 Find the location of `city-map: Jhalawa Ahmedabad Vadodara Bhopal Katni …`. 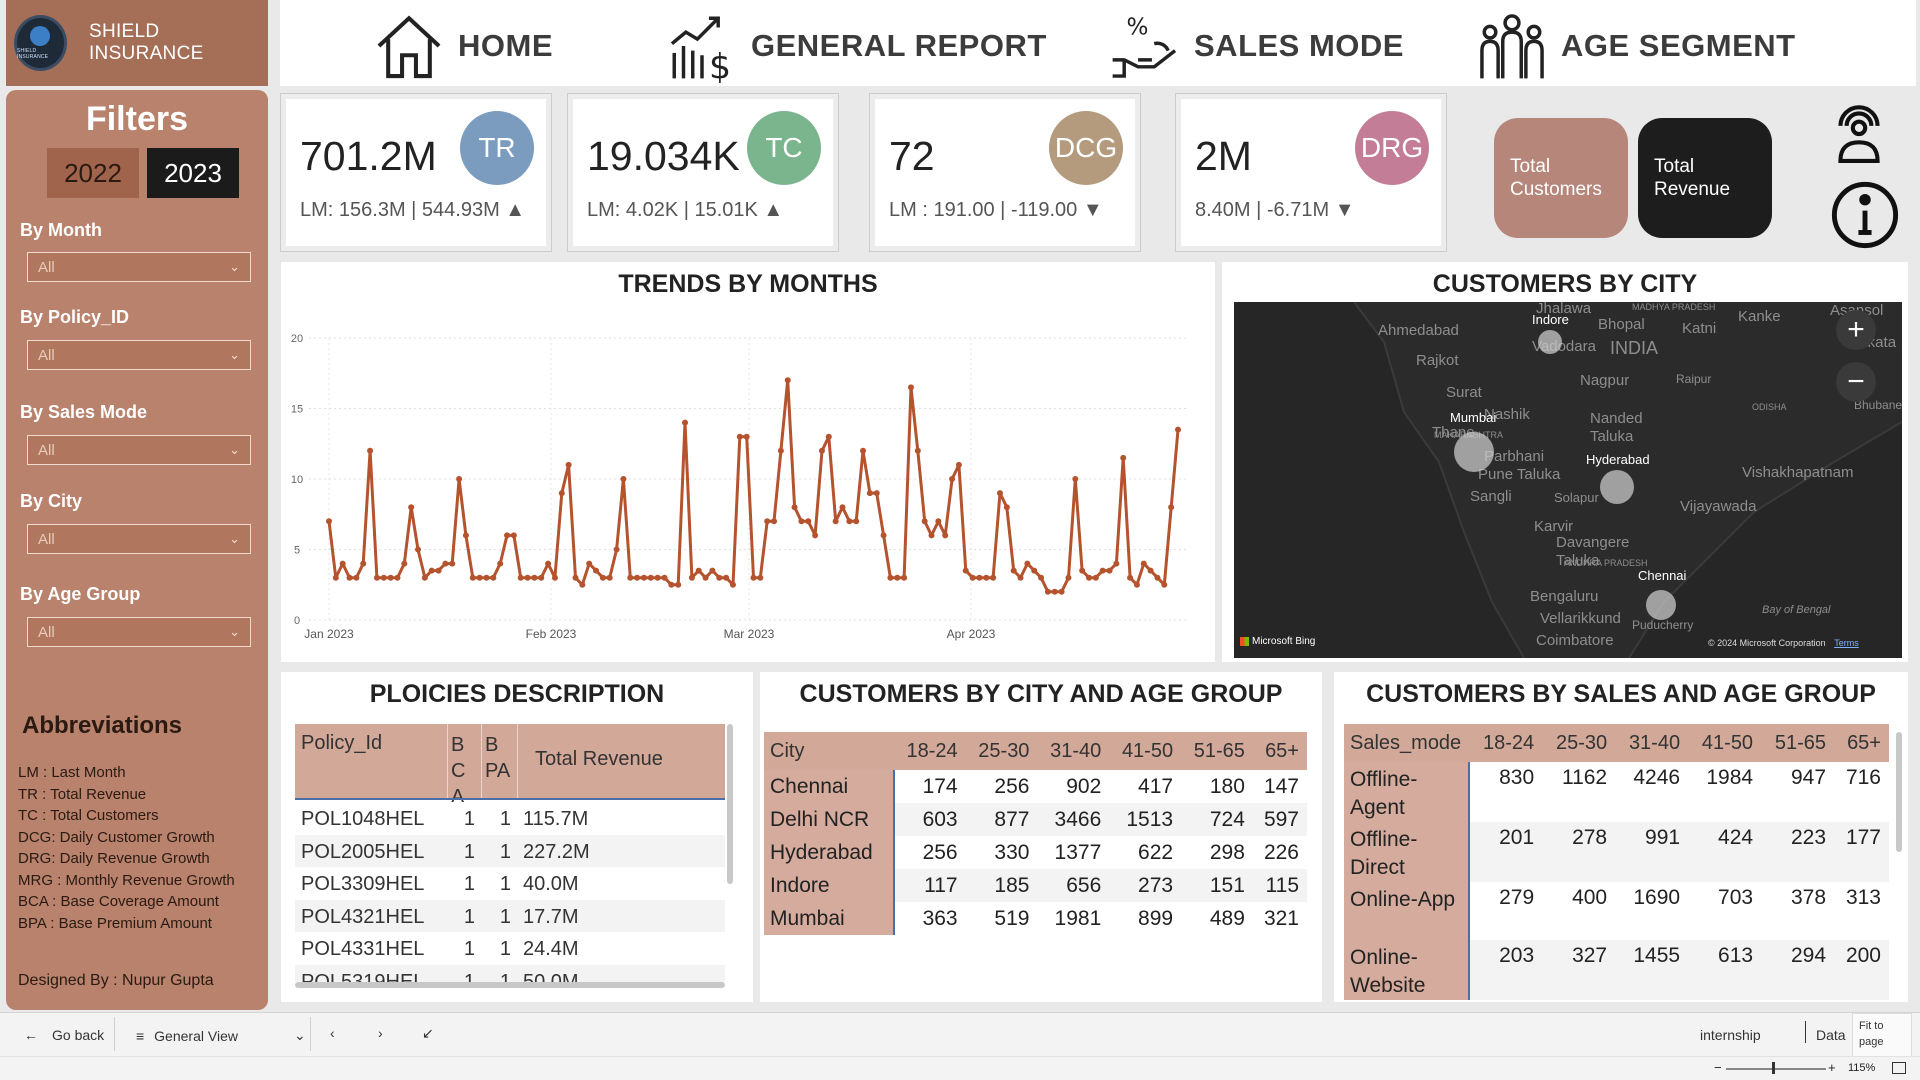

city-map: Jhalawa Ahmedabad Vadodara Bhopal Katni … is located at coordinates (1568, 480).